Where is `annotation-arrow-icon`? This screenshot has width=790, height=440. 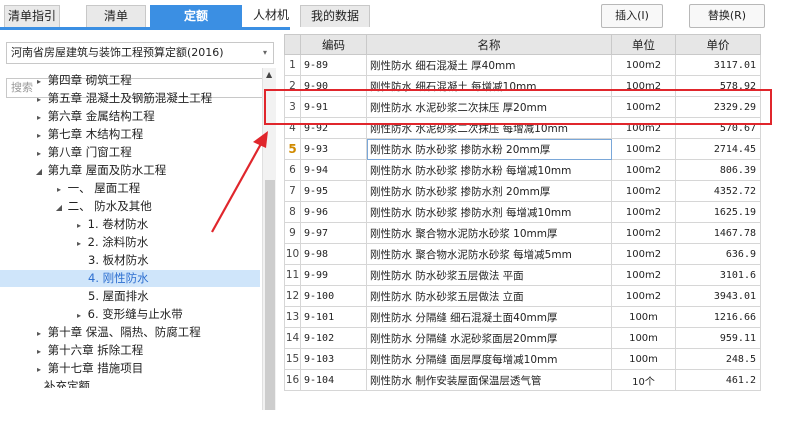
annotation-arrow-icon is located at coordinates (239, 182).